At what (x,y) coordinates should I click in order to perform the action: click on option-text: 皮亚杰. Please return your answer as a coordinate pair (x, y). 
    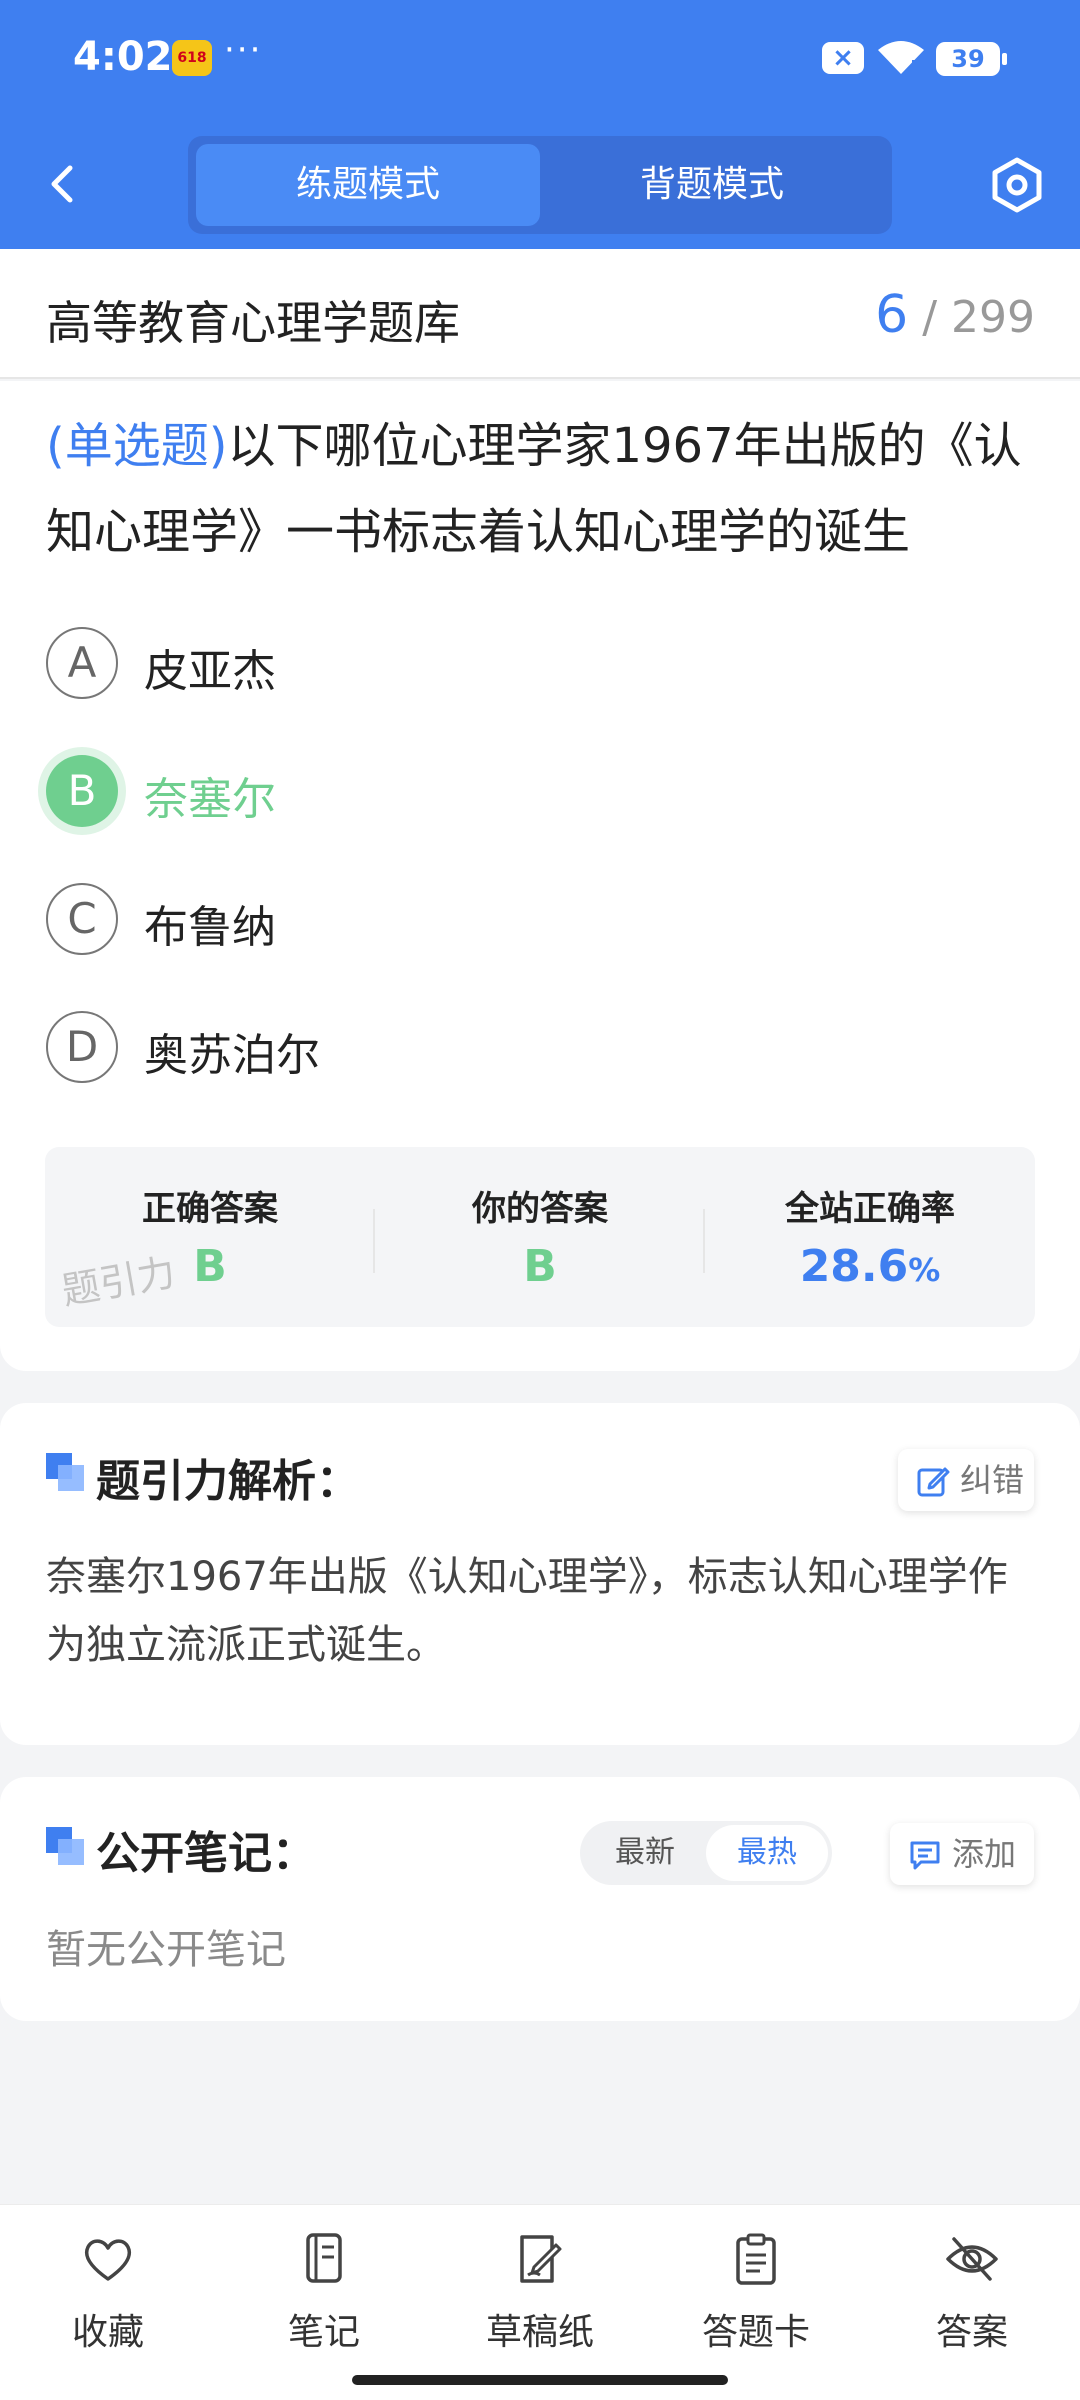
    Looking at the image, I should click on (210, 671).